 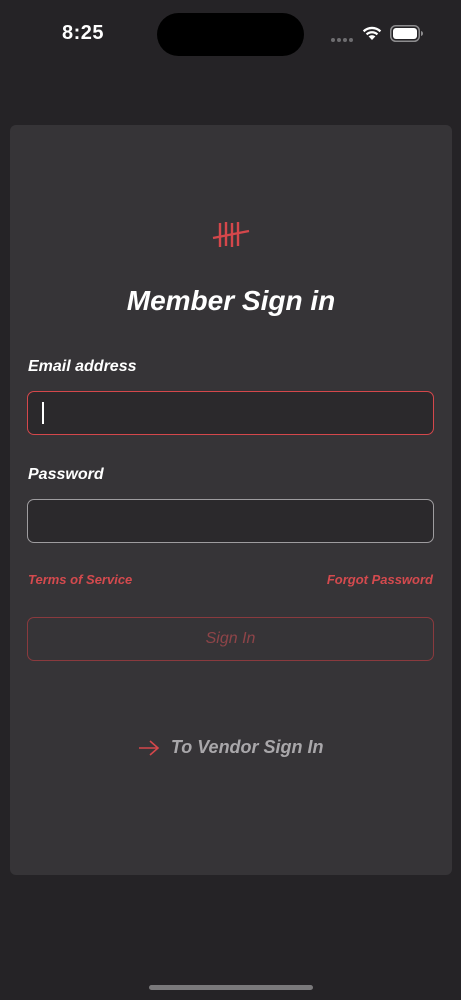 What do you see at coordinates (230, 521) in the screenshot?
I see `password-field` at bounding box center [230, 521].